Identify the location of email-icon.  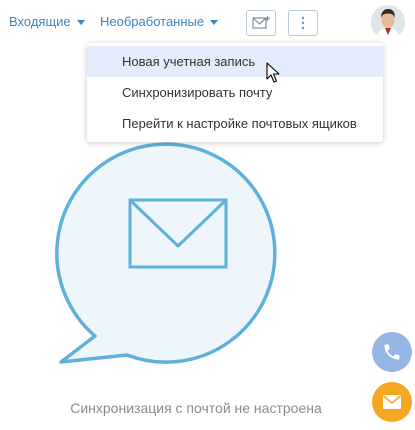
(392, 402).